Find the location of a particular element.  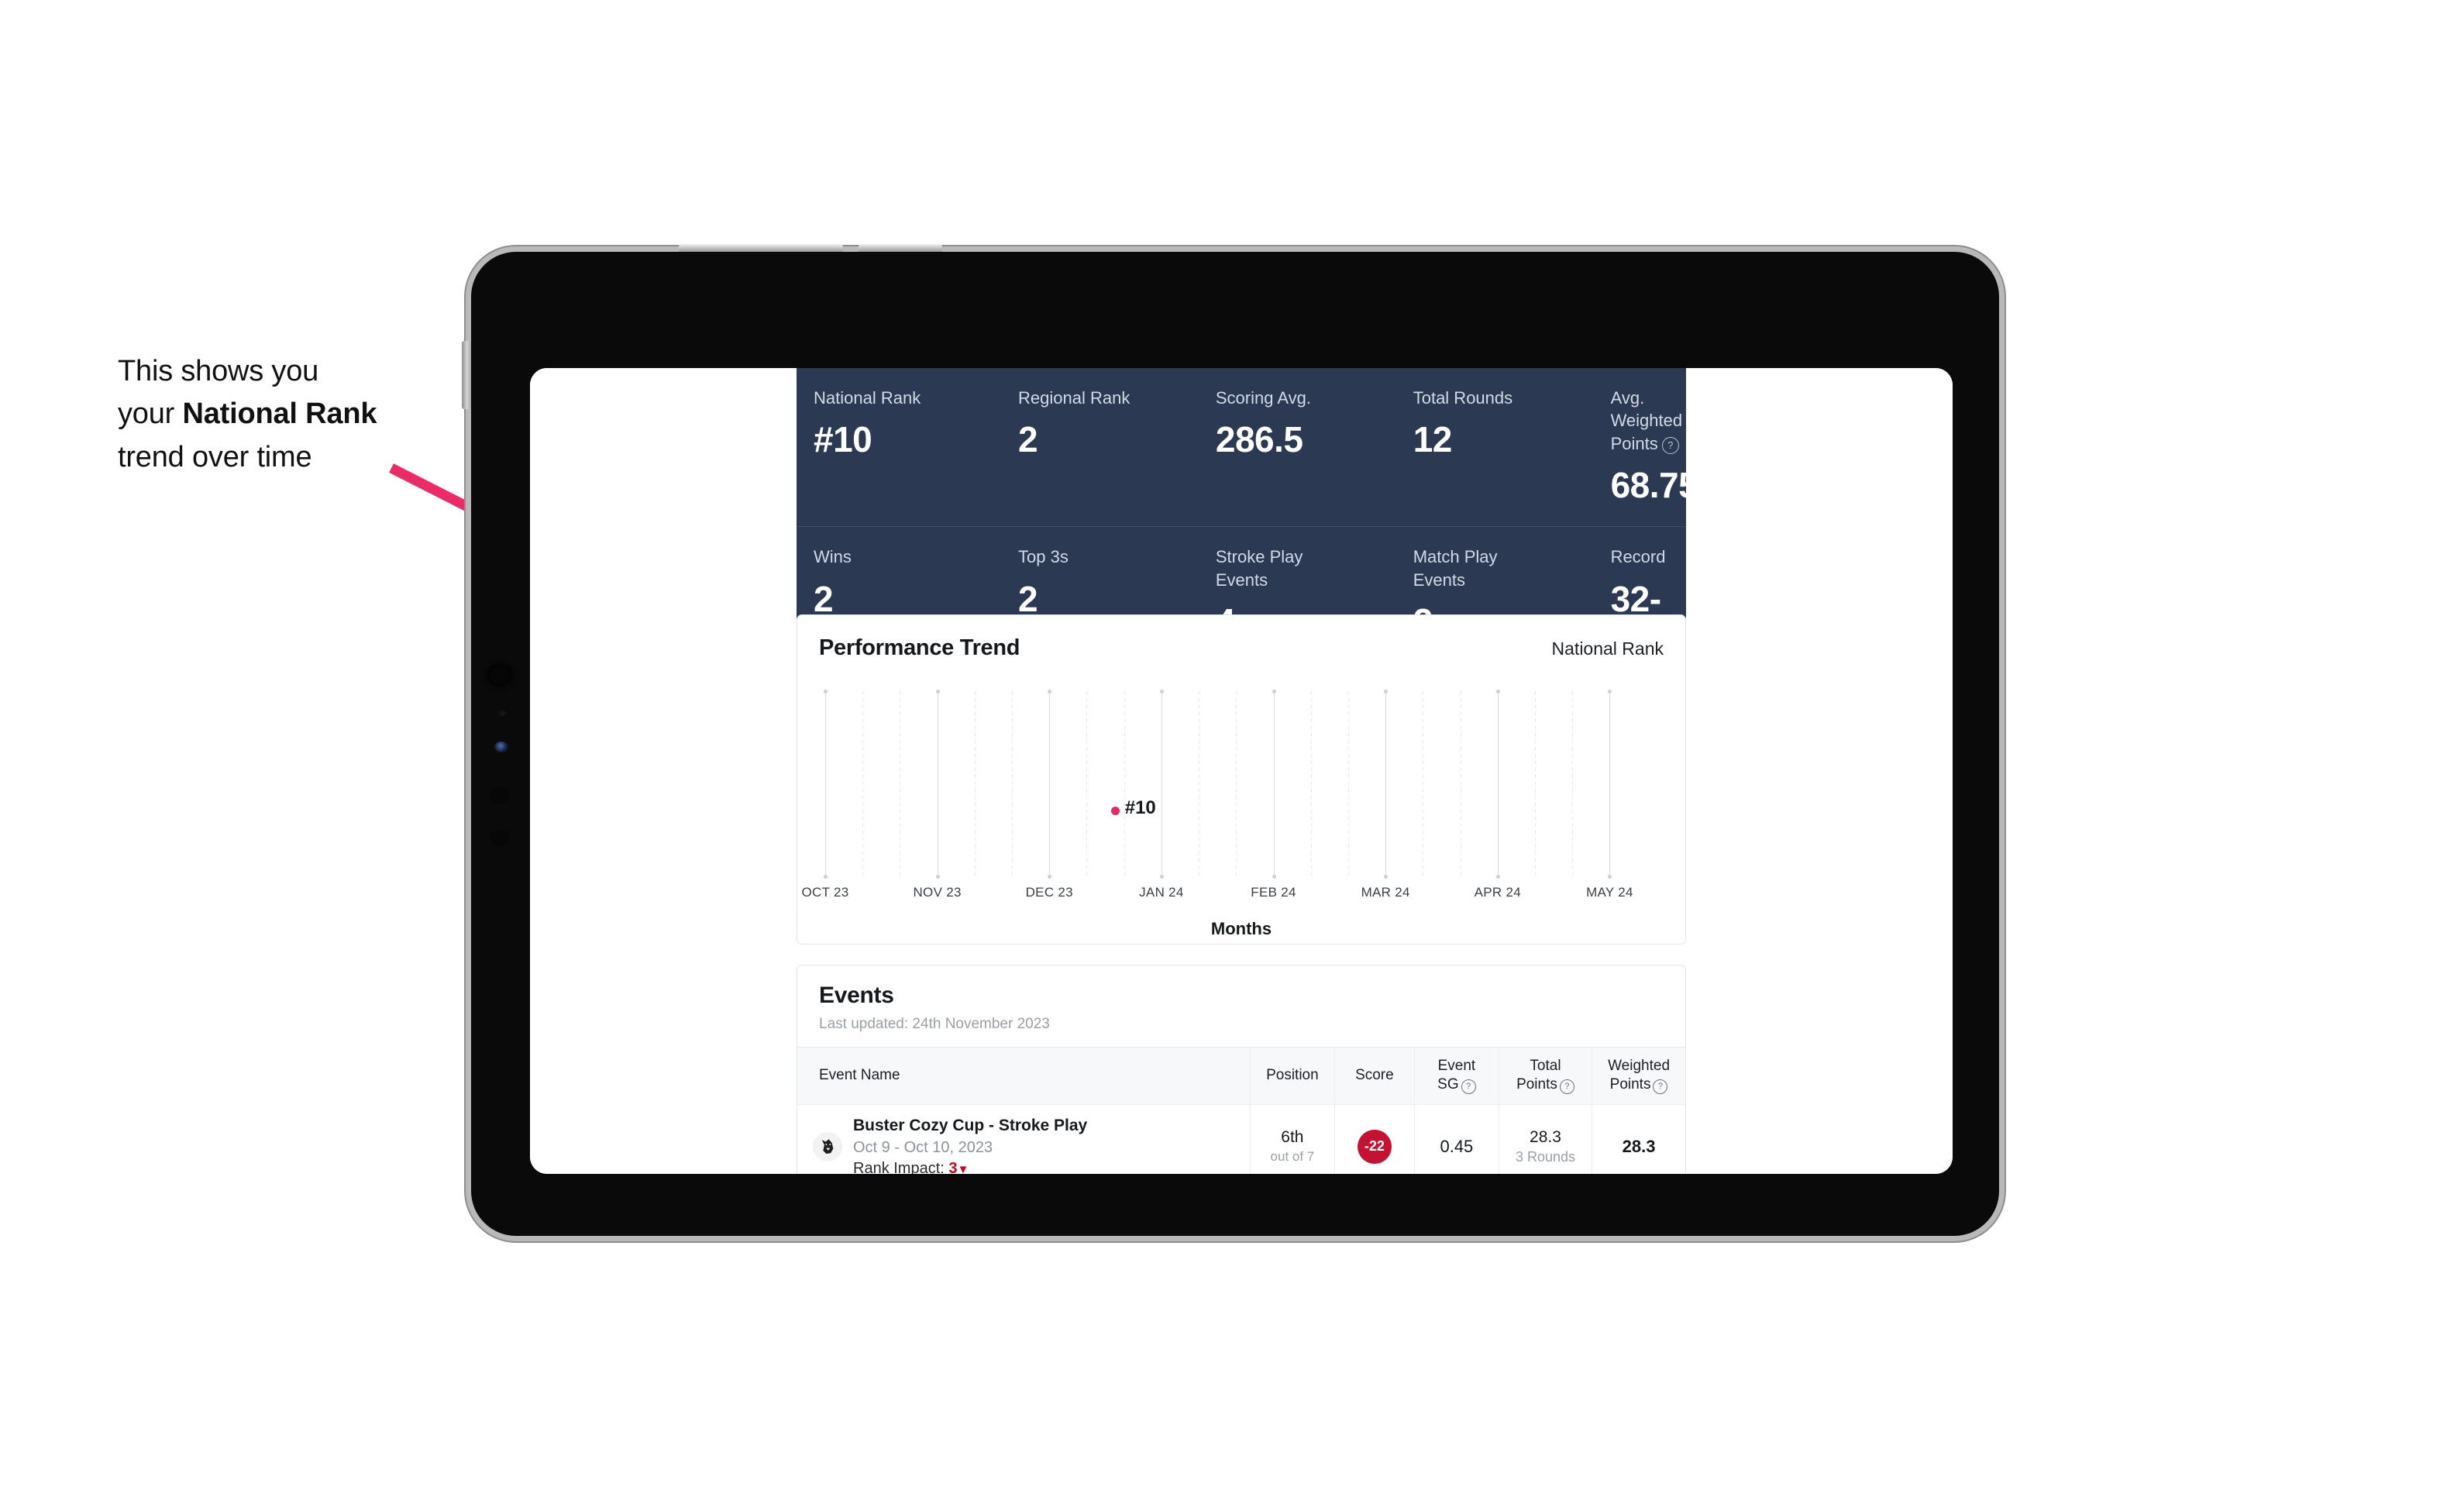

position-field-size: out of 7 is located at coordinates (1292, 1157).